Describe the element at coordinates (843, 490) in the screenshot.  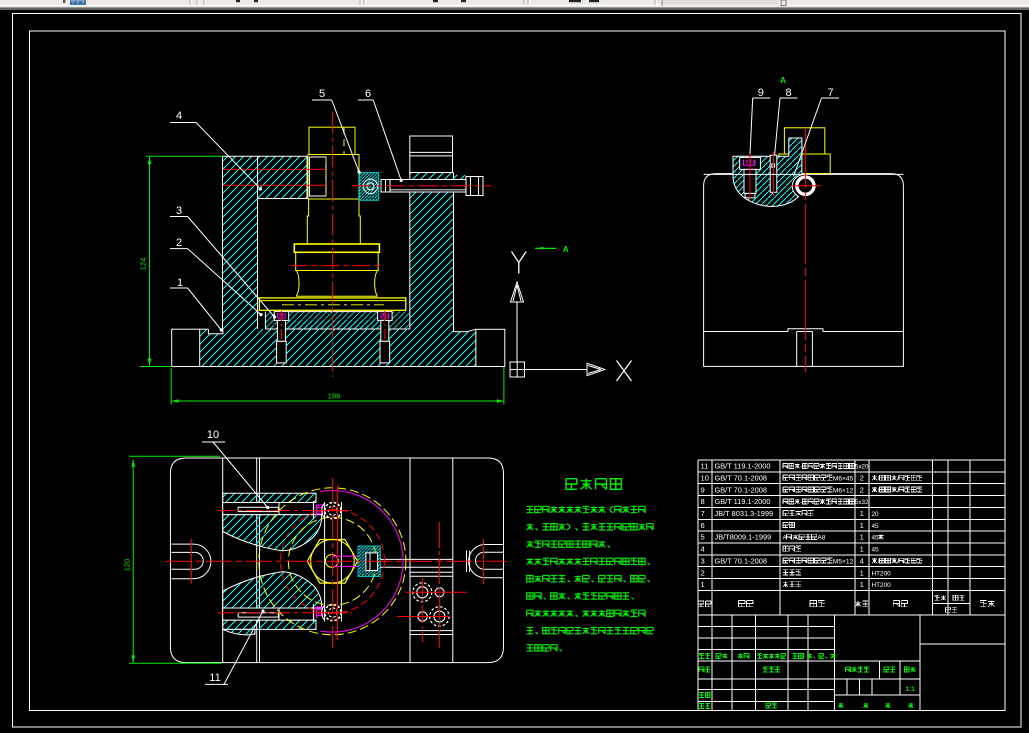
I see `svg-text: M6×12` at that location.